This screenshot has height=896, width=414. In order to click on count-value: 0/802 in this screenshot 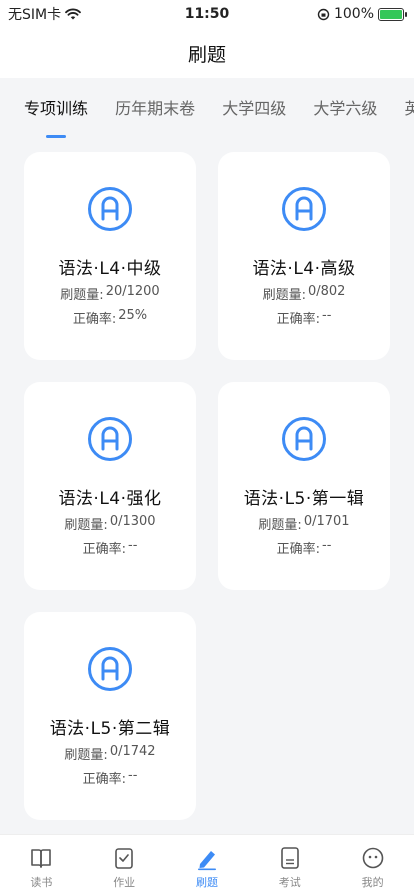, I will do `click(326, 291)`.